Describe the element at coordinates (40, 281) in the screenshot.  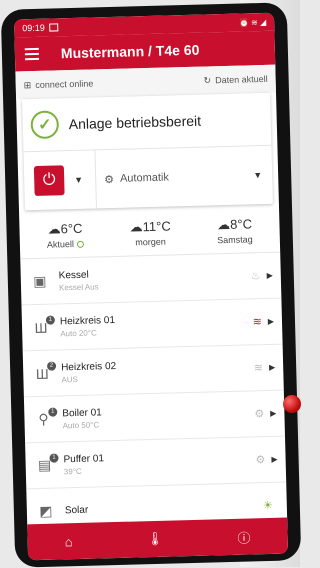
I see `boiler-icon: ▣` at that location.